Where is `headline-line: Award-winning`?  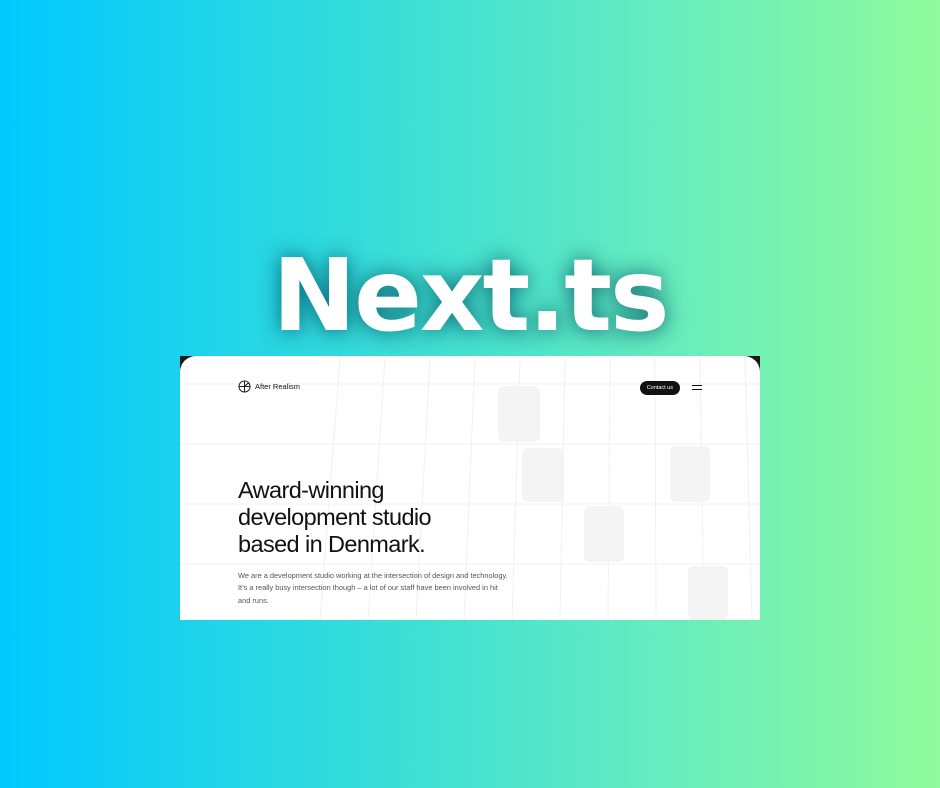 headline-line: Award-winning is located at coordinates (311, 490).